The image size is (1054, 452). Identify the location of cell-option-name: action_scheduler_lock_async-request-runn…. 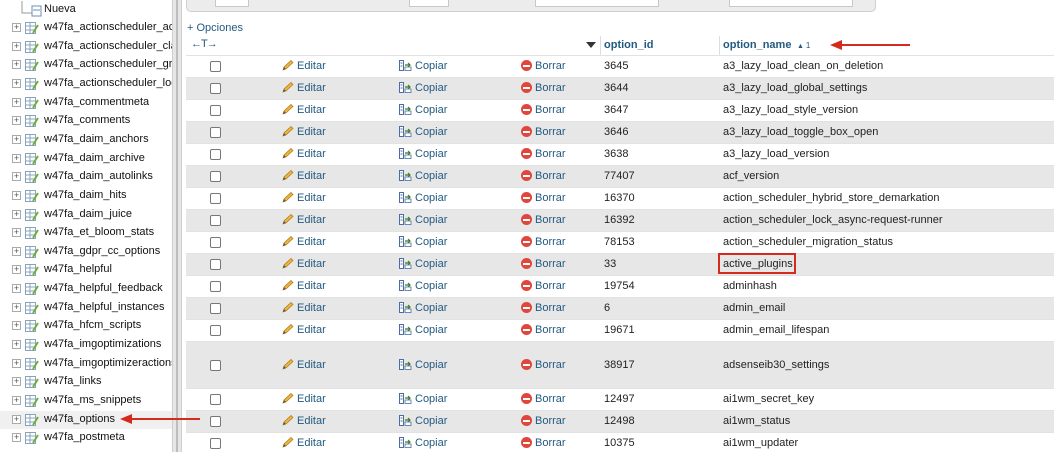
(833, 220).